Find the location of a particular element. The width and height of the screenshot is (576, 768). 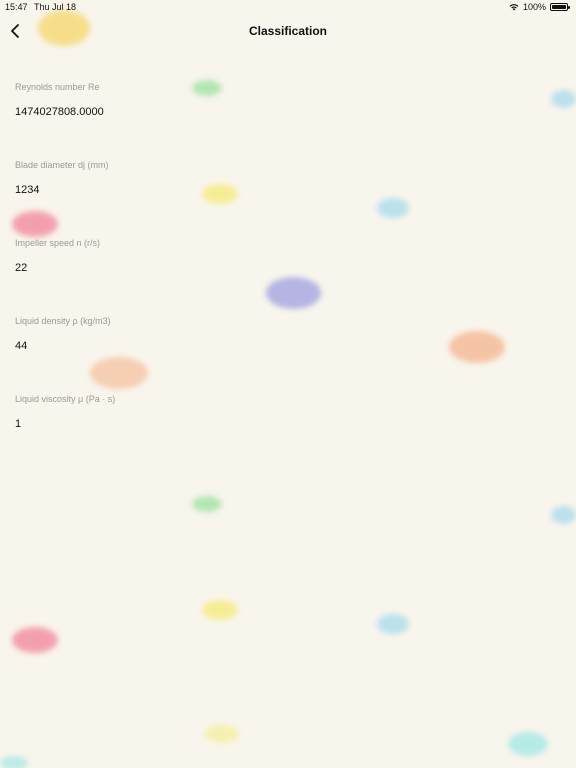

battery-icon is located at coordinates (560, 7).